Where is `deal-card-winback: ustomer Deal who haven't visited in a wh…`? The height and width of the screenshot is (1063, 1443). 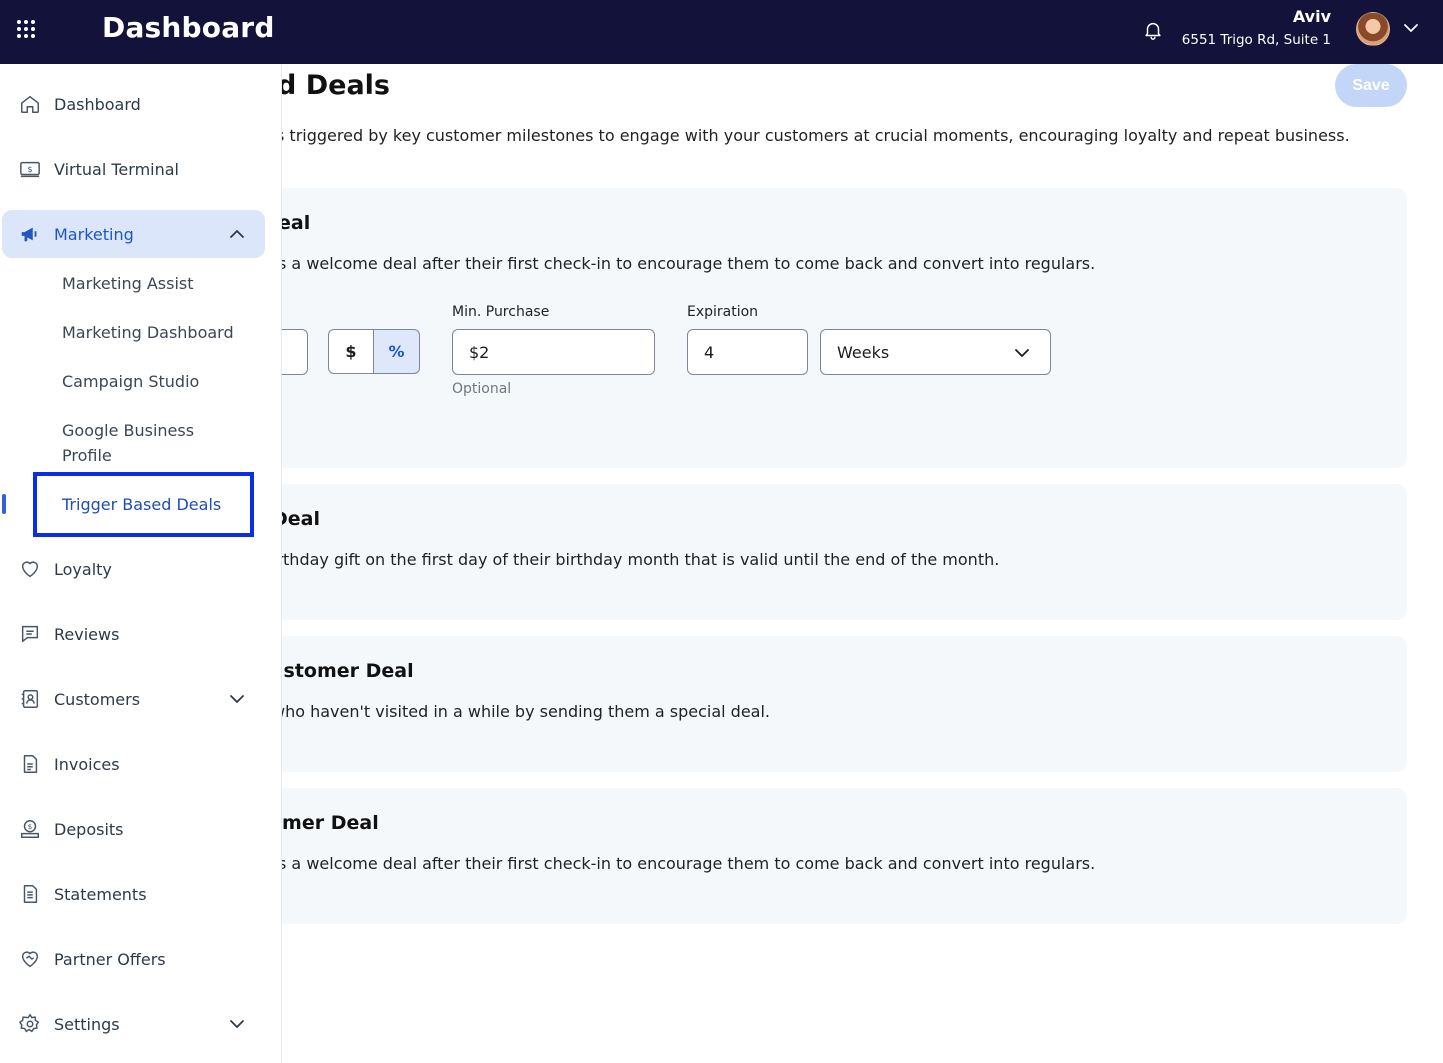 deal-card-winback: ustomer Deal who haven't visited in a wh… is located at coordinates (844, 704).